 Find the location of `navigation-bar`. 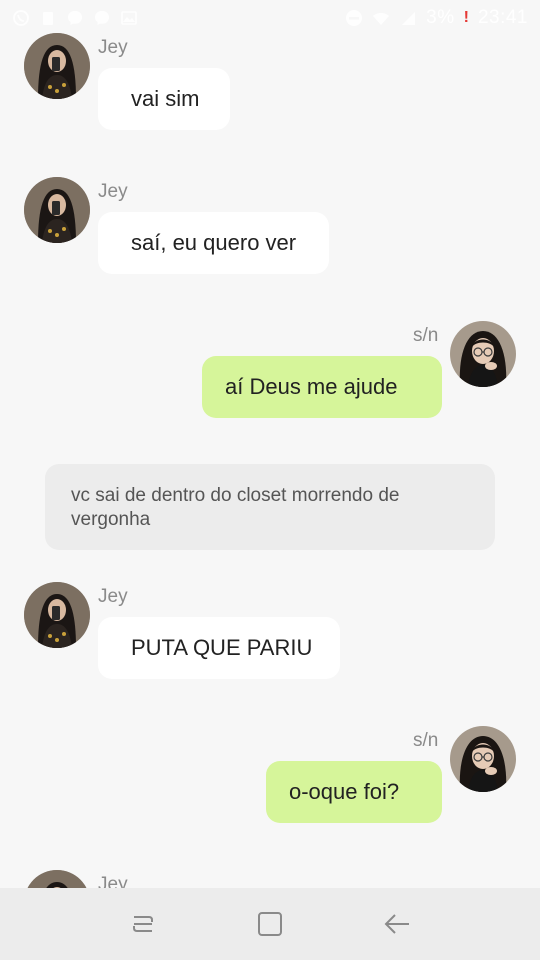

navigation-bar is located at coordinates (270, 924).